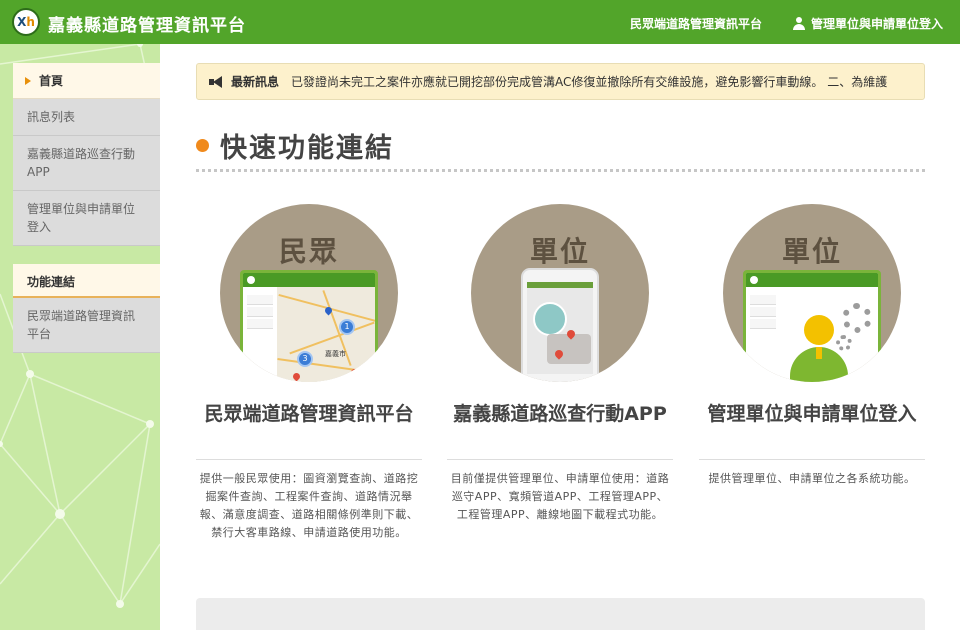 The image size is (960, 630). I want to click on person-head-icon, so click(819, 330).